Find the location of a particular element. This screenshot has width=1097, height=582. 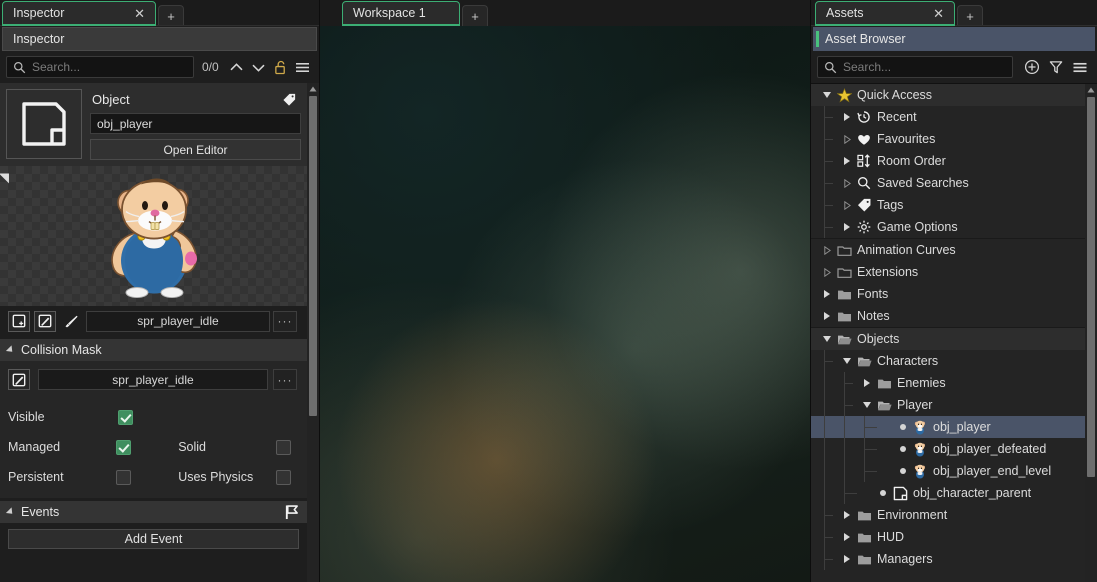

asset-tree-row: Player is located at coordinates (948, 405).